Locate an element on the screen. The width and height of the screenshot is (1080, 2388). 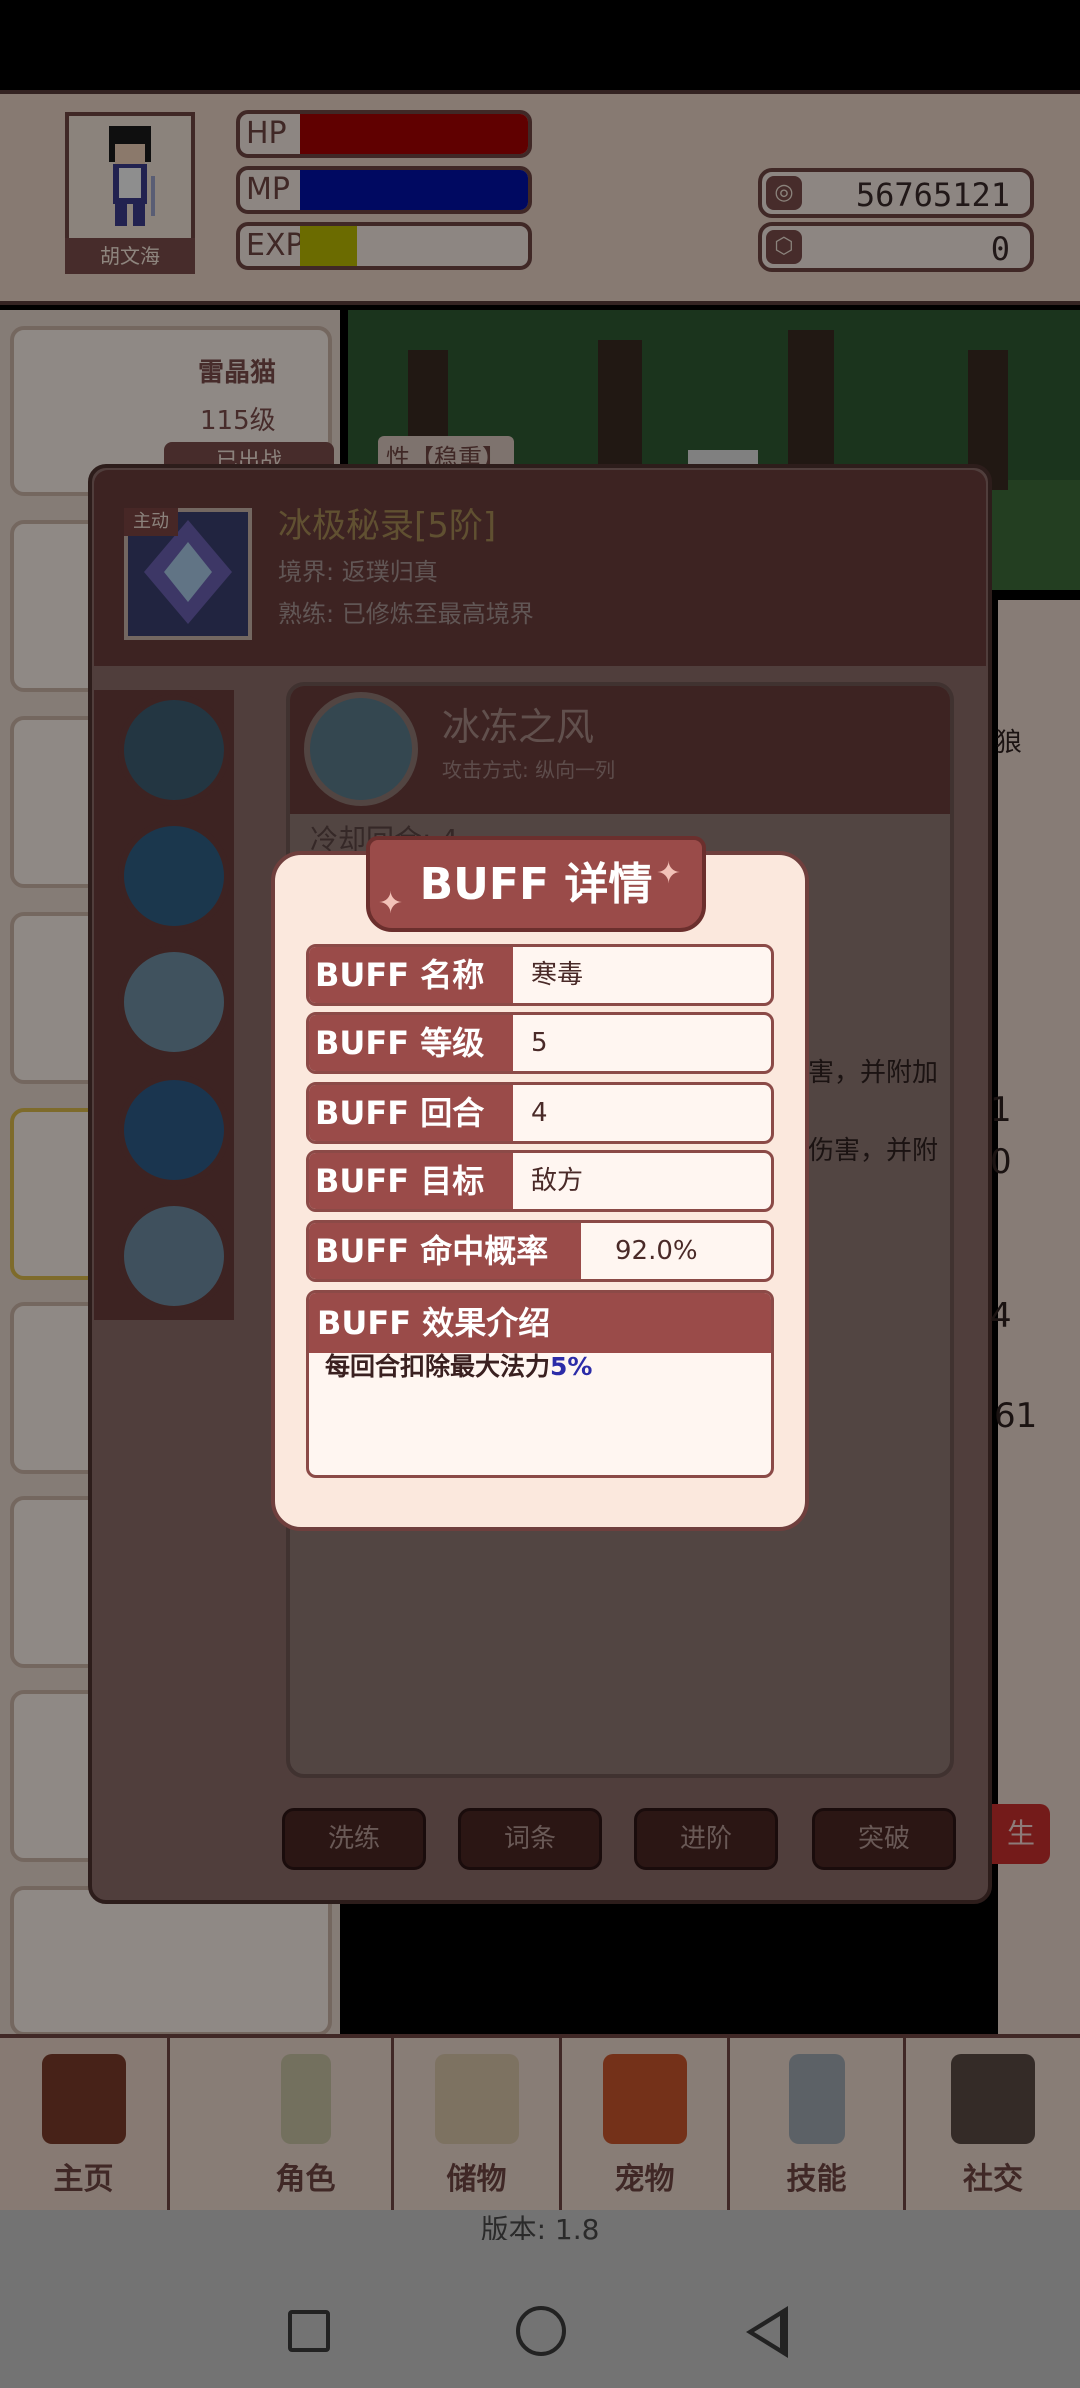
buff-effect-box: BUFF 效果介绍 每回合扣除最大法力5% is located at coordinates (540, 1384).